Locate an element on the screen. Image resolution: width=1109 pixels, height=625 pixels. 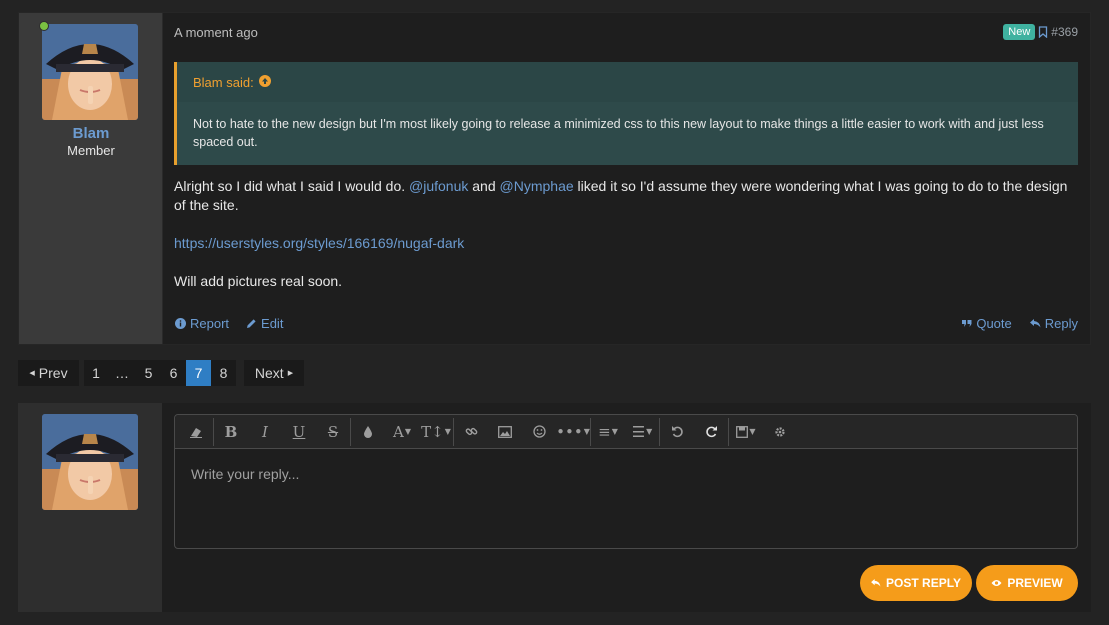
edit-button: Edit is located at coordinates (264, 323).